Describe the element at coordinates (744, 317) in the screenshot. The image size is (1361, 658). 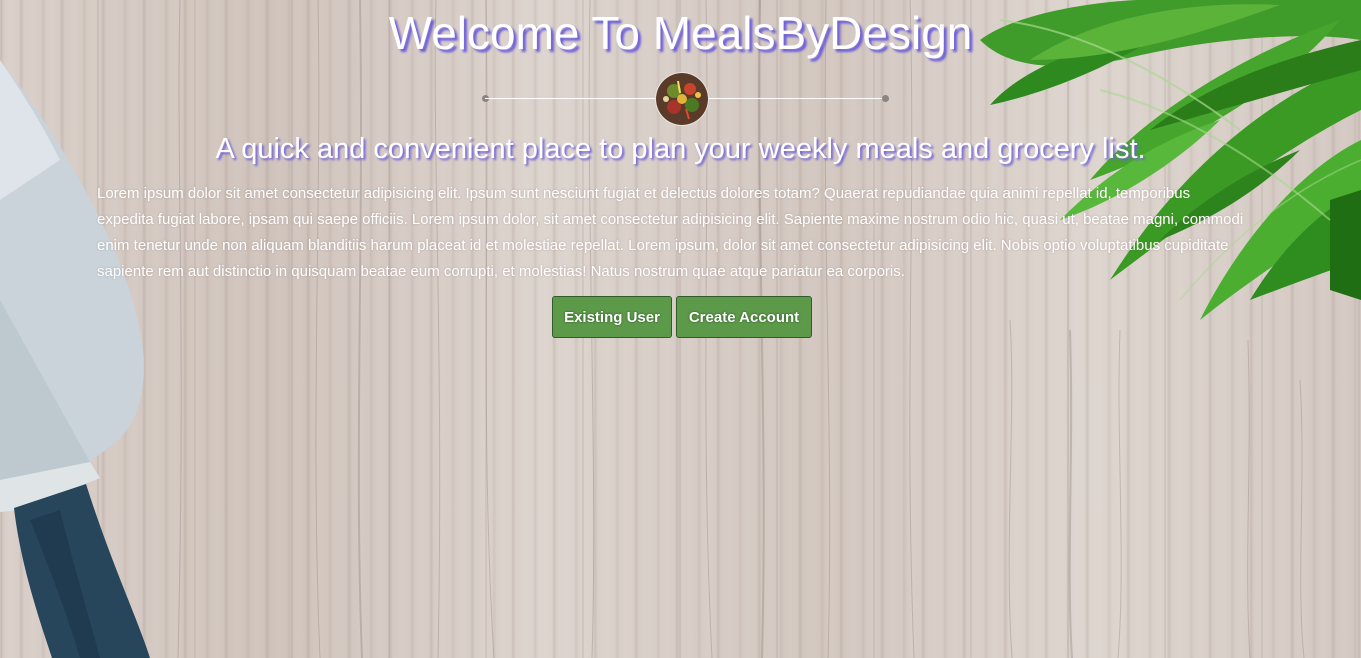
I see `create-account-button: Create Account` at that location.